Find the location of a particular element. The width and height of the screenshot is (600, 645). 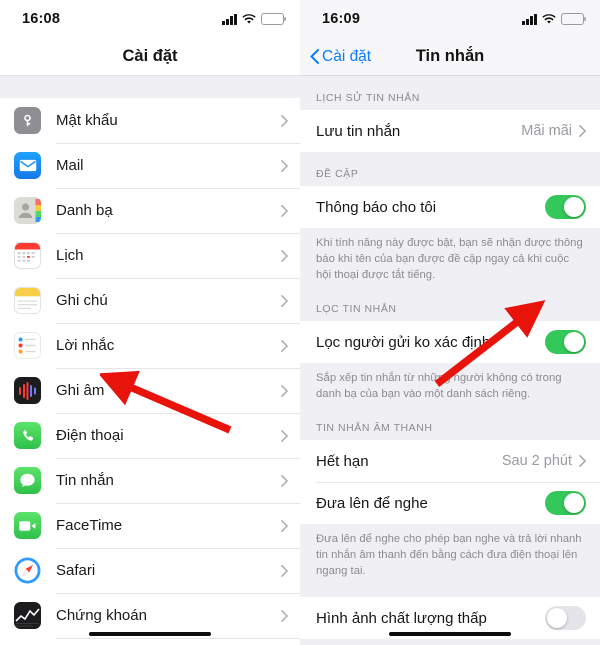

safari-icon is located at coordinates (27, 570).